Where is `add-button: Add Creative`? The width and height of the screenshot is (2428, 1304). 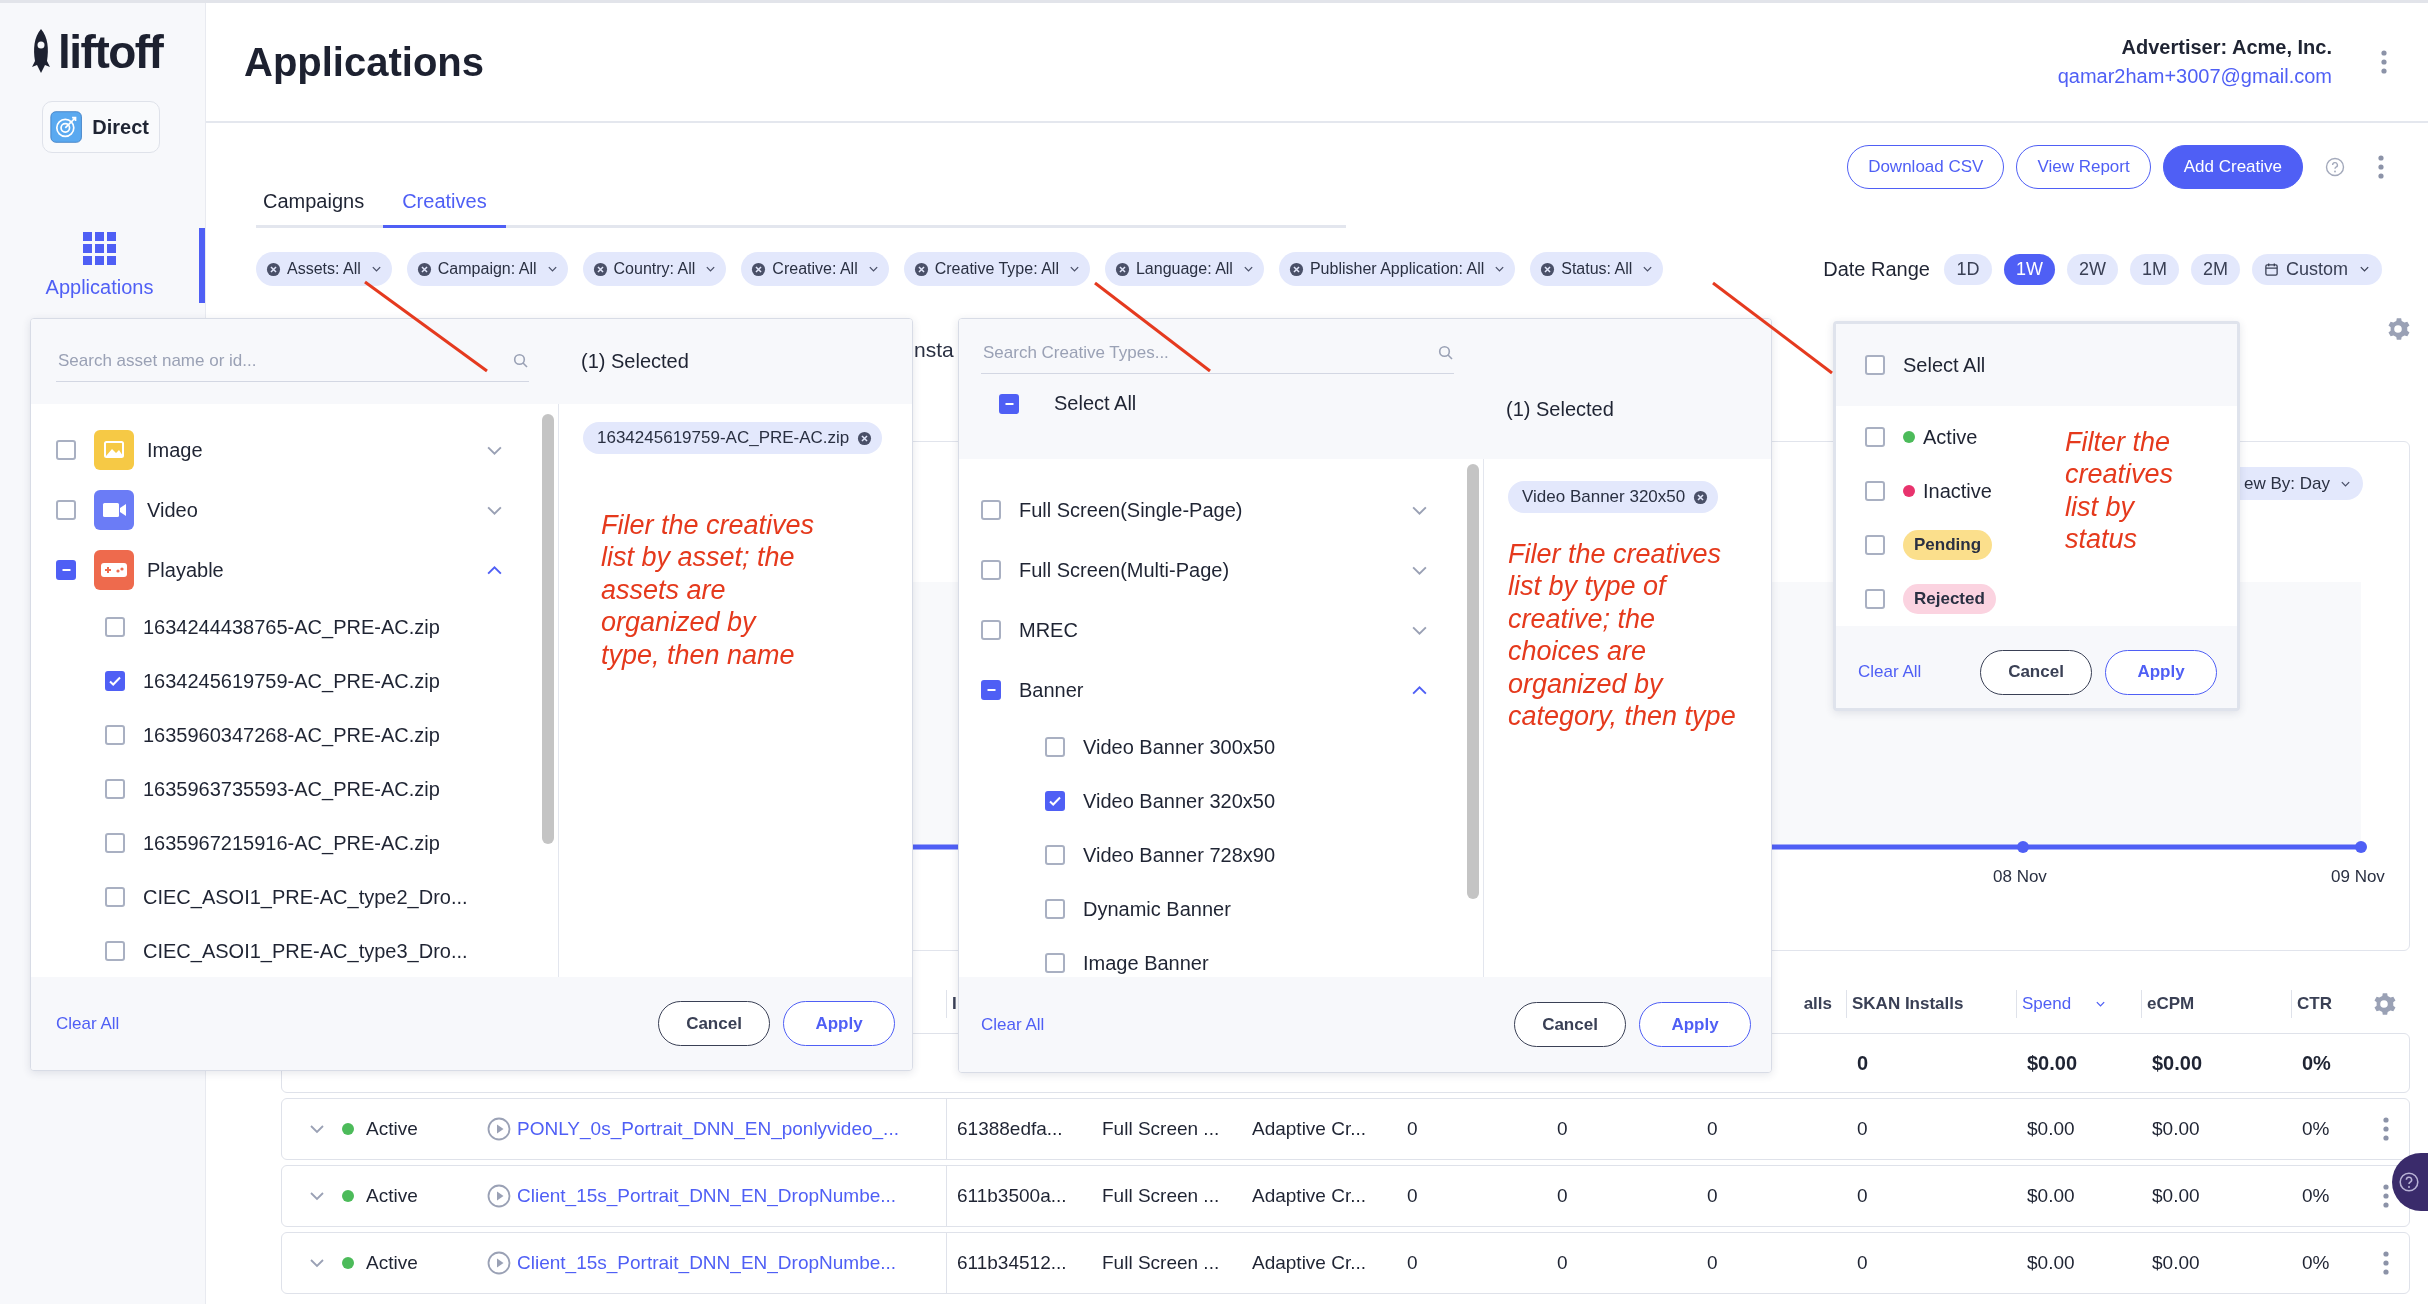 add-button: Add Creative is located at coordinates (2232, 167).